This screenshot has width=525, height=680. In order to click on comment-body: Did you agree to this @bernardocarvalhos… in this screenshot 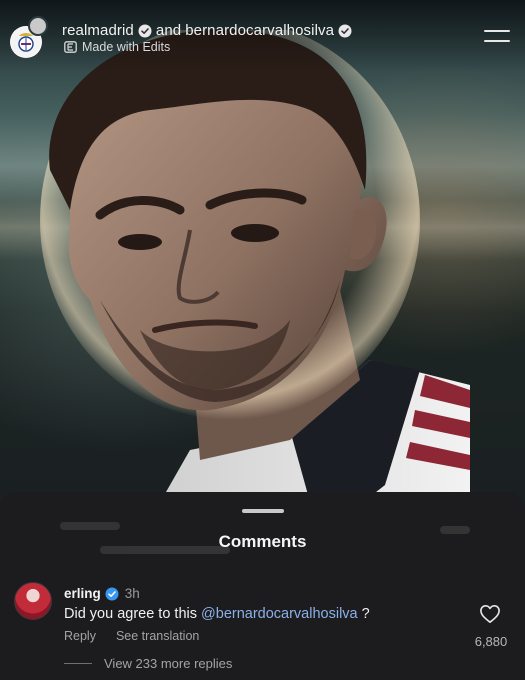, I will do `click(217, 614)`.